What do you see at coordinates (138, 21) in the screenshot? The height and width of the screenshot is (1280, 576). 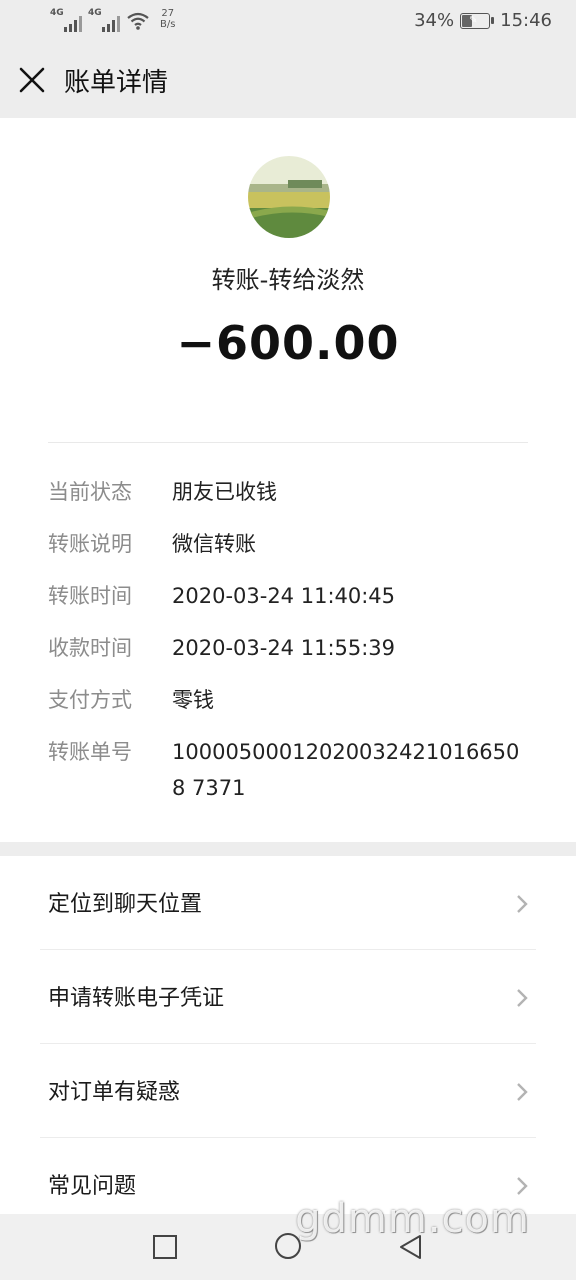 I see `wifi-icon` at bounding box center [138, 21].